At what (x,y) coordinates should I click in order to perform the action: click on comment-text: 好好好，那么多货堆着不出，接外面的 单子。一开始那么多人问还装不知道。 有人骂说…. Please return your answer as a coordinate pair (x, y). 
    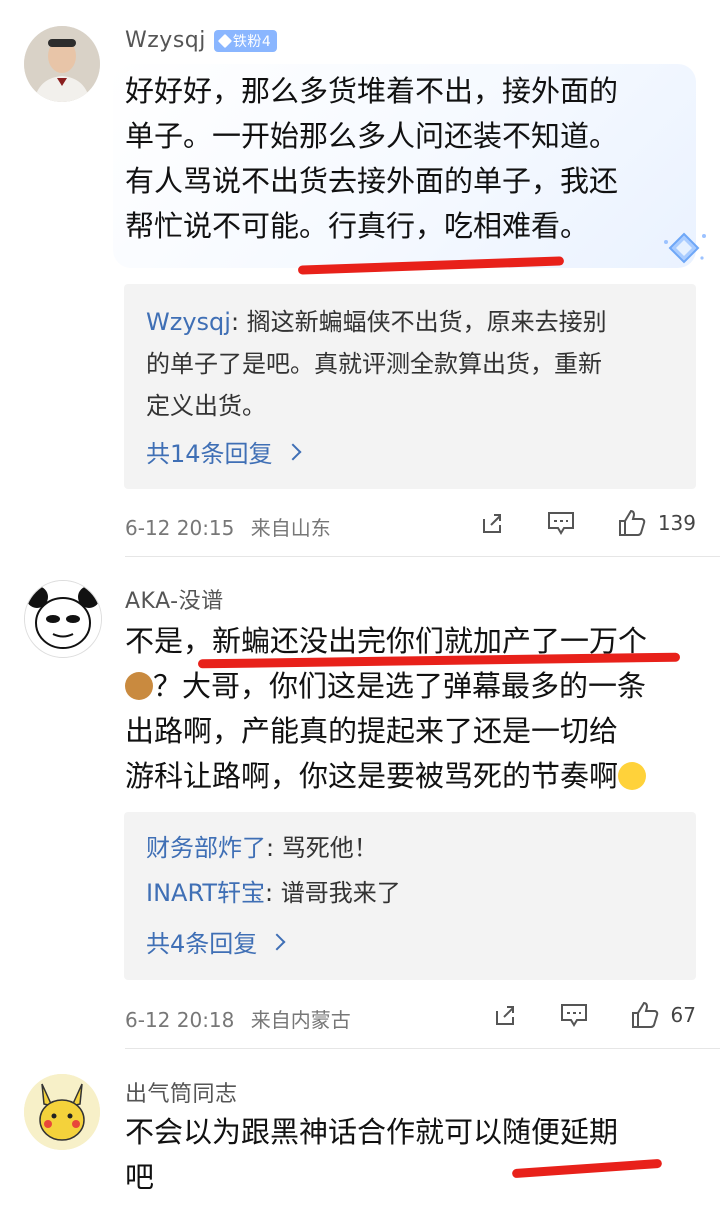
    Looking at the image, I should click on (410, 159).